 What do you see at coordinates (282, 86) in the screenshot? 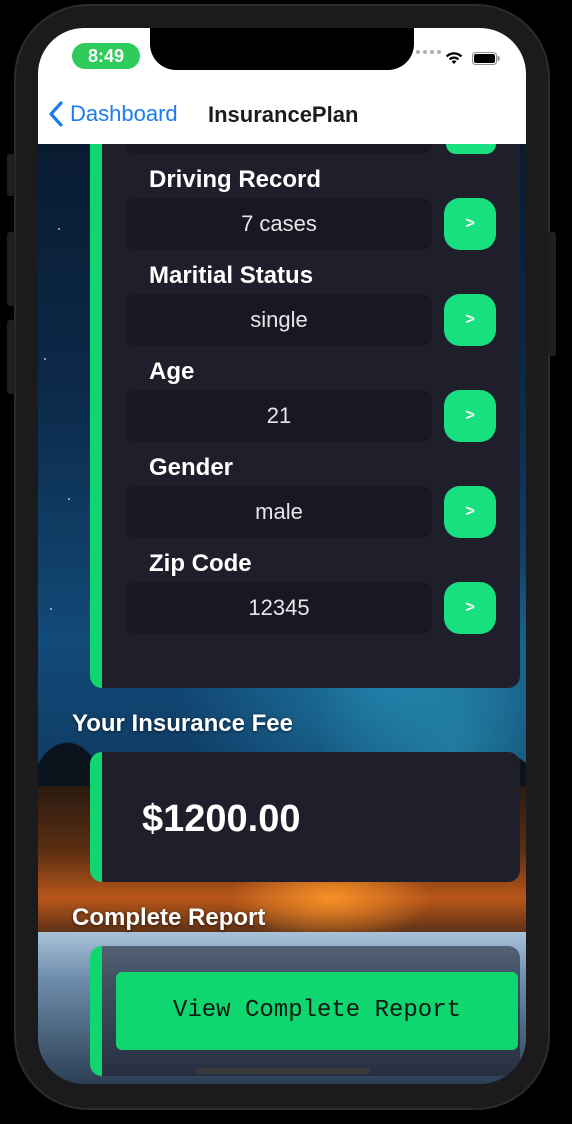
I see `navigation-bar: 8:49 Dashboard InsurancePlan` at bounding box center [282, 86].